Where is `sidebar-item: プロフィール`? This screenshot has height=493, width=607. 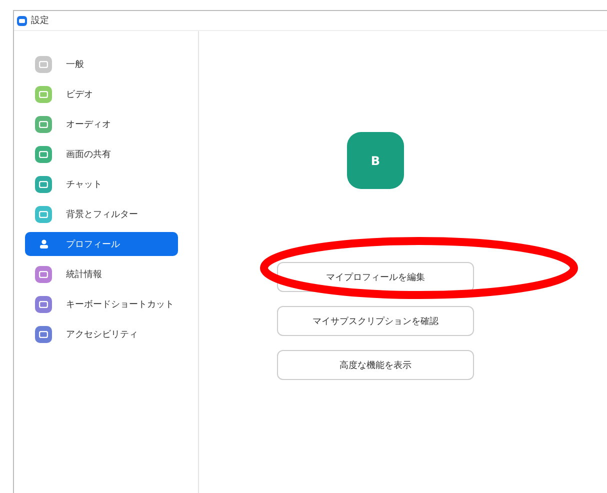
sidebar-item: プロフィール is located at coordinates (101, 244).